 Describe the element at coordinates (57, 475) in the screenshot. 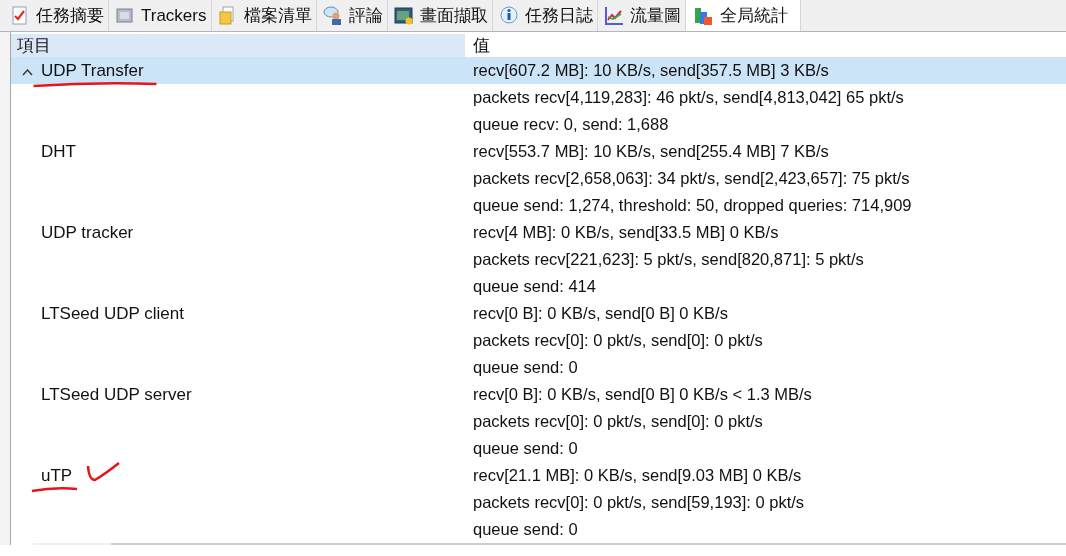

I see `row-label: uTP` at that location.